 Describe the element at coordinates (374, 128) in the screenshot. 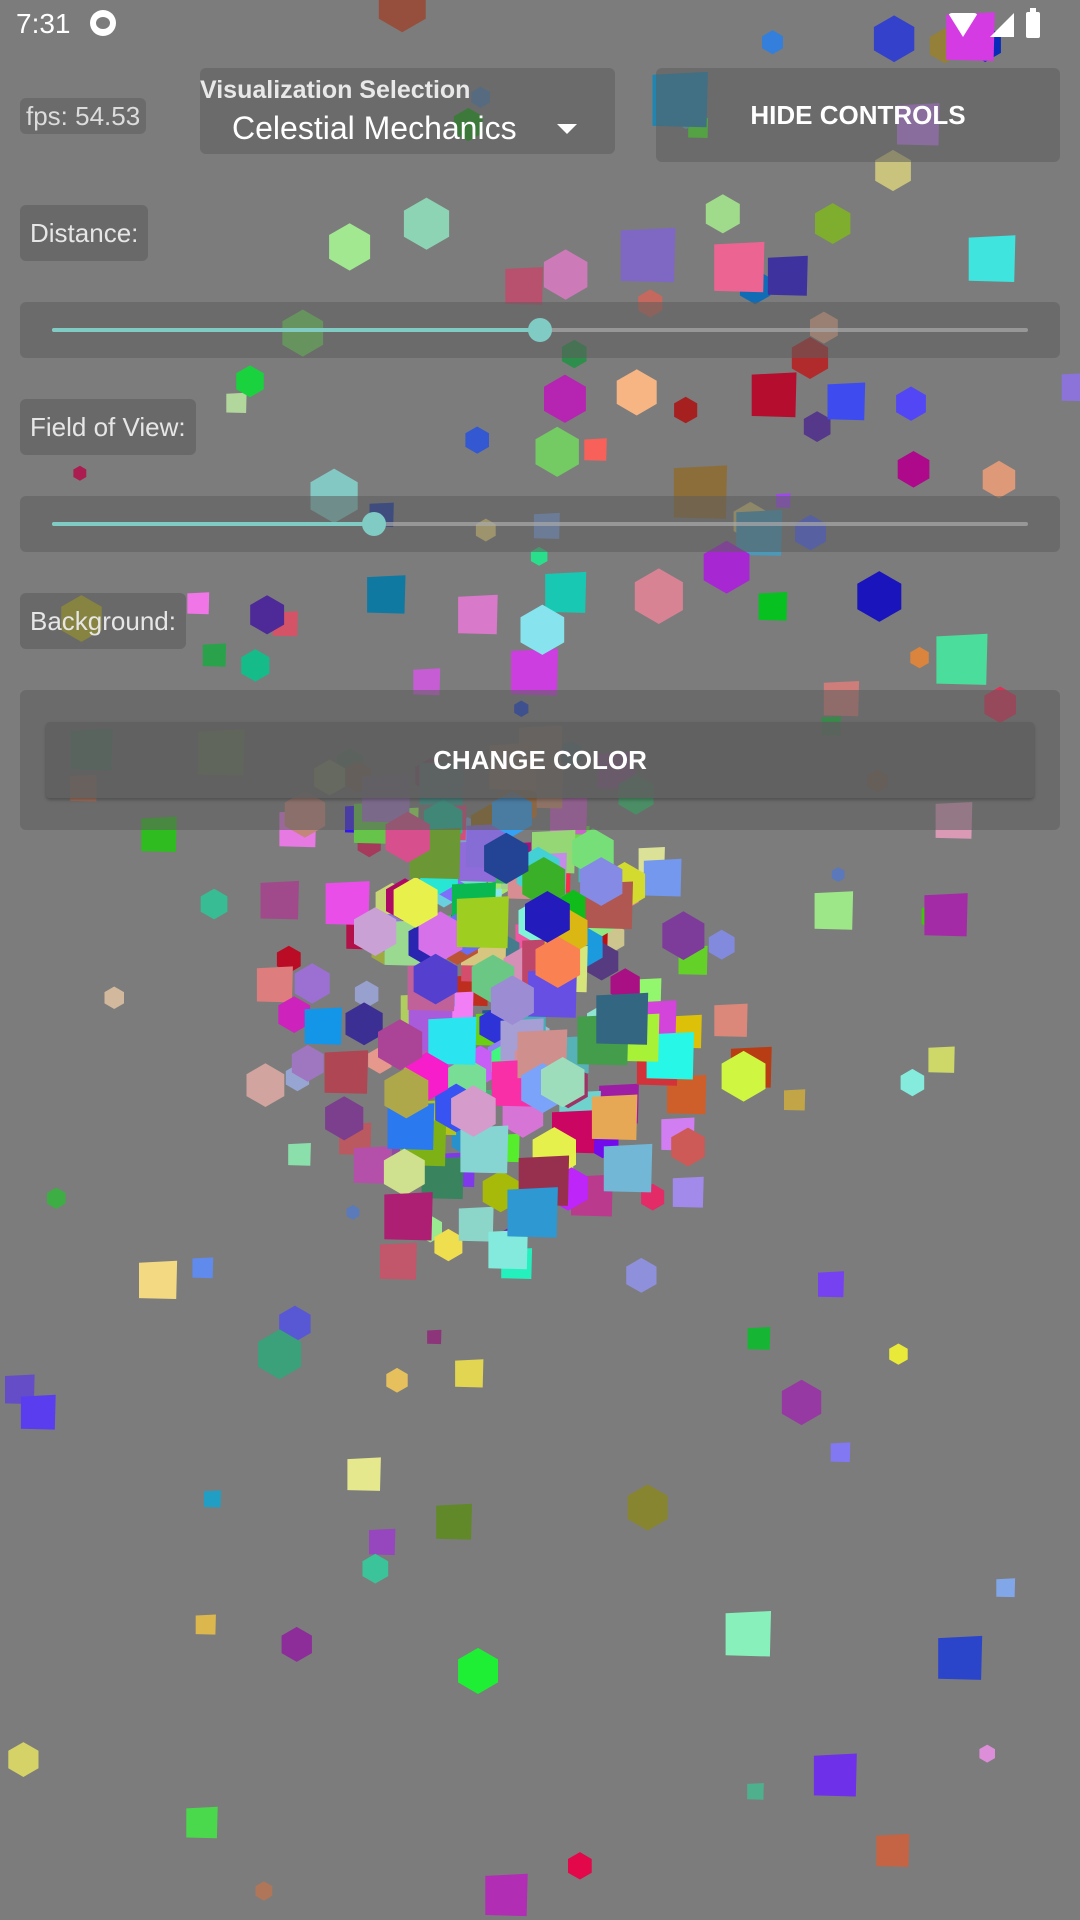

I see `visualization-selected-value: Celestial Mechanics` at that location.